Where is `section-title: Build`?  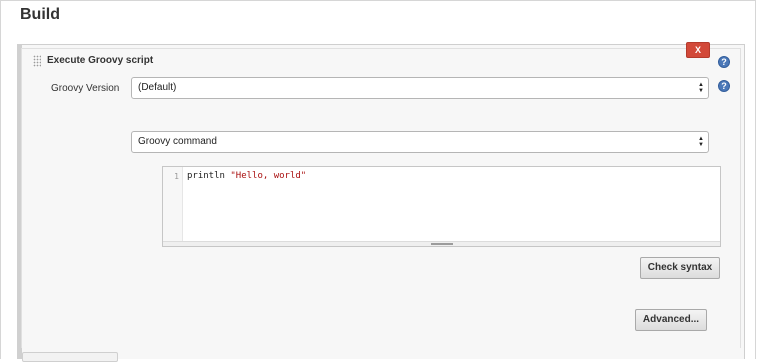
section-title: Build is located at coordinates (40, 14).